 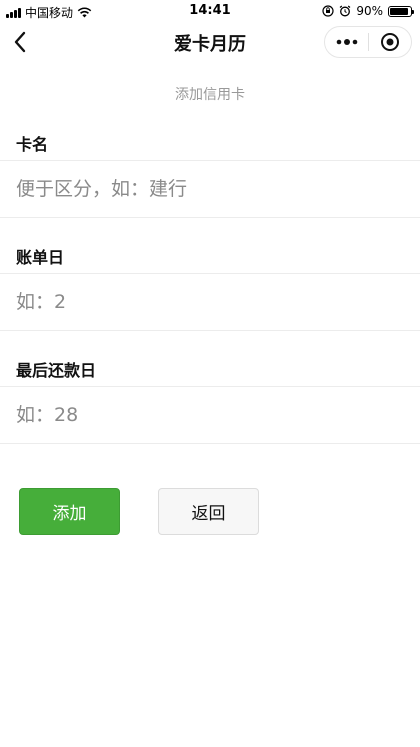 What do you see at coordinates (210, 42) in the screenshot?
I see `navigation-bar: 爱卡月历` at bounding box center [210, 42].